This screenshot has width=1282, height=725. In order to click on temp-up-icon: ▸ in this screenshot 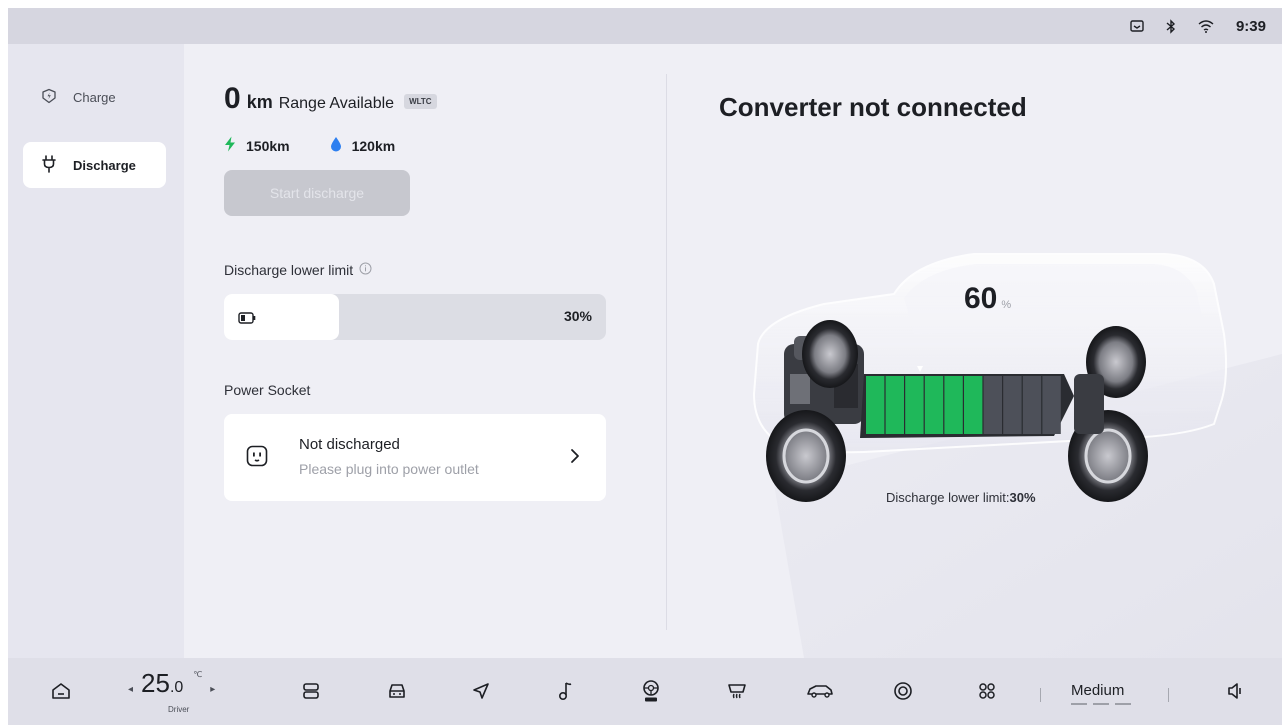, I will do `click(212, 689)`.